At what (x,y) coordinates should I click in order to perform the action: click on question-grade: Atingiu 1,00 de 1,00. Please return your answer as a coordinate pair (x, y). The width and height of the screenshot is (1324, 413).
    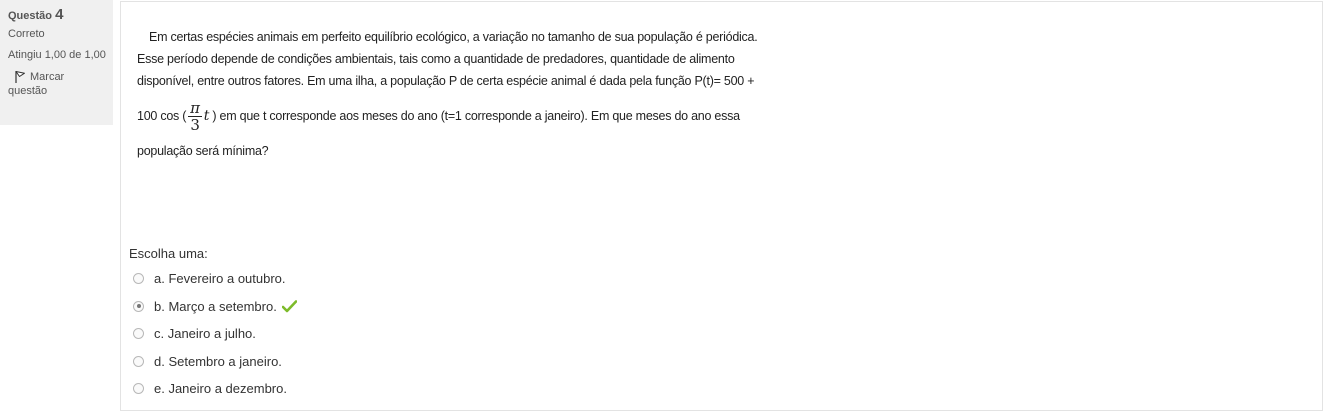
    Looking at the image, I should click on (57, 55).